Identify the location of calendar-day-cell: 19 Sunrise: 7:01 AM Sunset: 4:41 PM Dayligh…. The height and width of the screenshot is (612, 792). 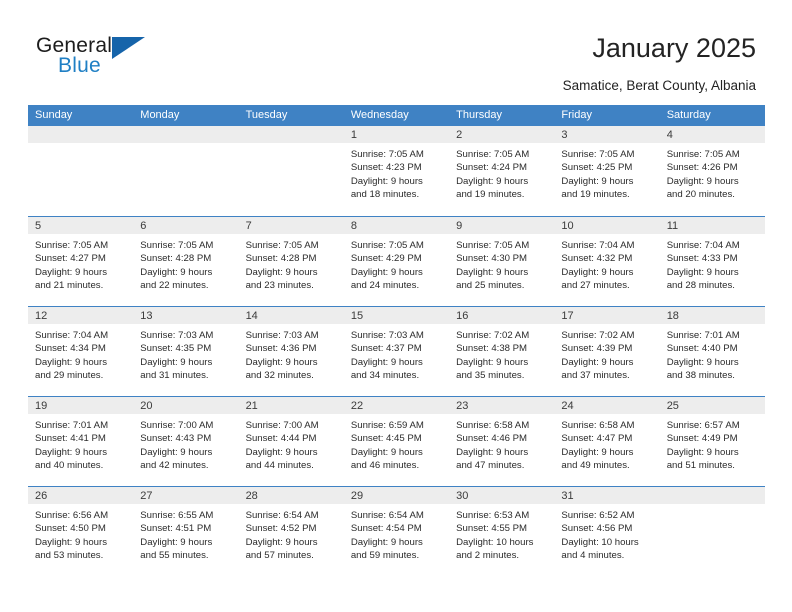
(81, 441).